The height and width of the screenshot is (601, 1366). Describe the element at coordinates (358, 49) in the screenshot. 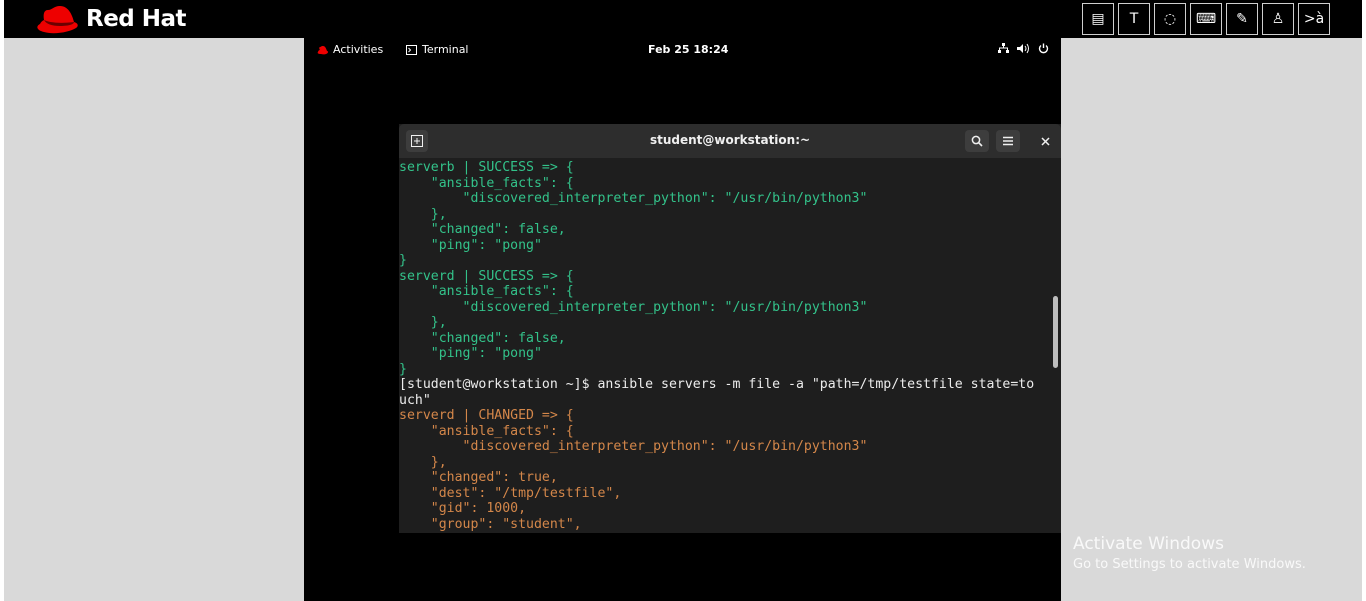

I see `activities-label: Activities` at that location.